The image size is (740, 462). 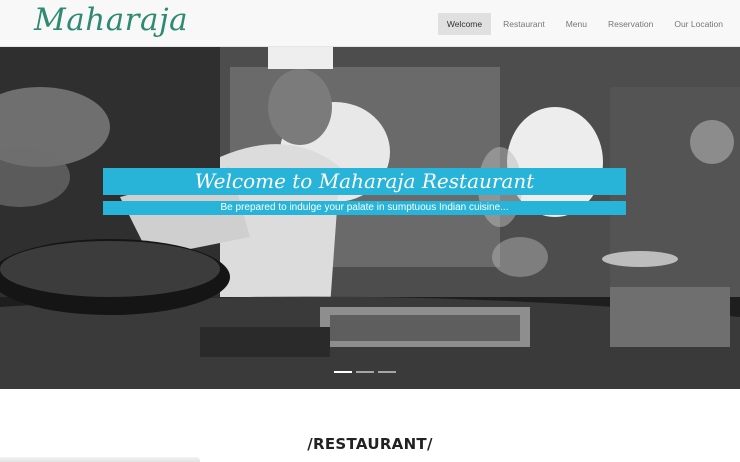 What do you see at coordinates (698, 24) in the screenshot?
I see `nav-item-our-location: Our Location` at bounding box center [698, 24].